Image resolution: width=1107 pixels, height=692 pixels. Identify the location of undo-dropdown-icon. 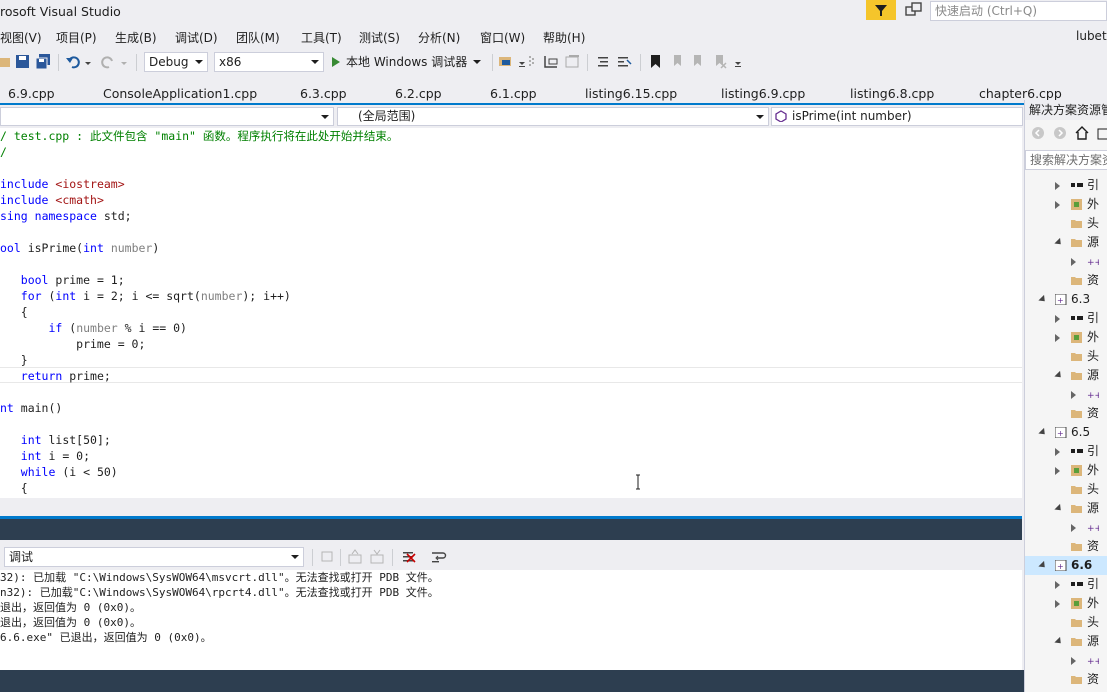
(88, 62).